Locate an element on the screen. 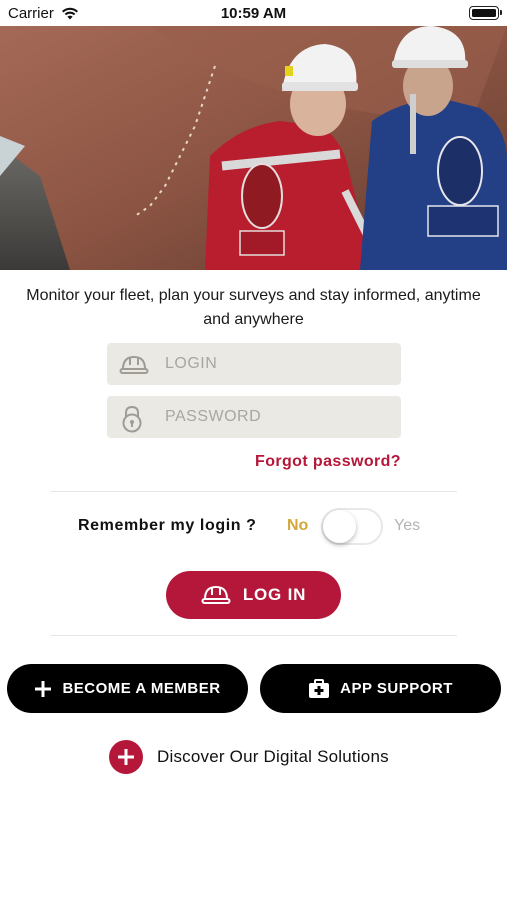 Image resolution: width=507 pixels, height=900 pixels. plus-circle-icon is located at coordinates (126, 757).